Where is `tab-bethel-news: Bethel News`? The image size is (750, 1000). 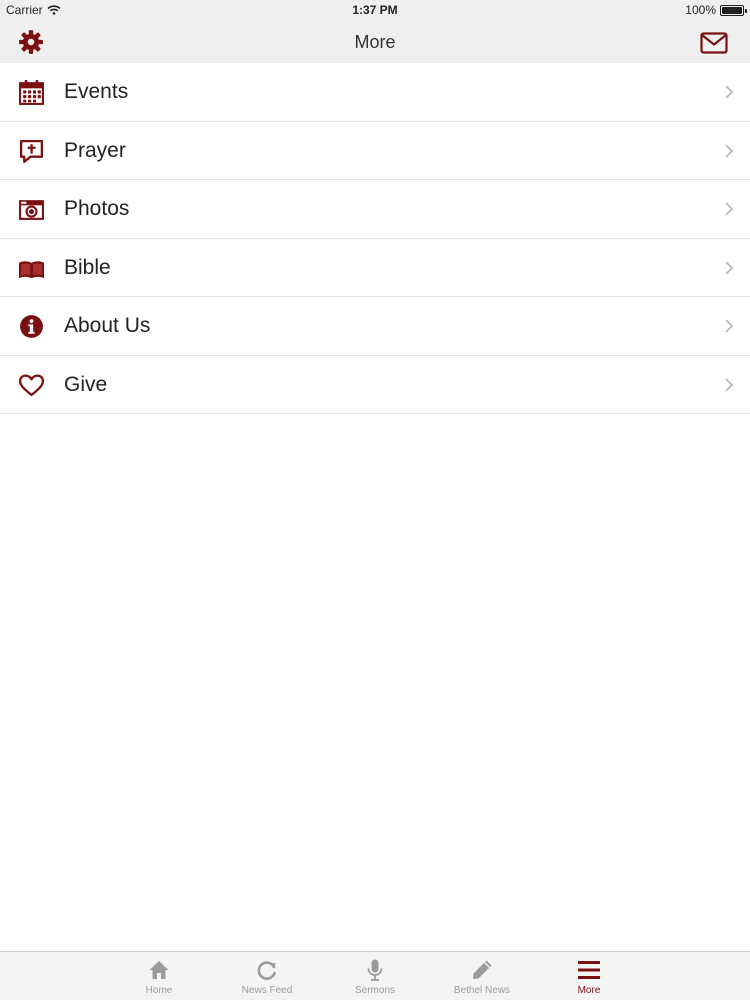
tab-bethel-news: Bethel News is located at coordinates (482, 976).